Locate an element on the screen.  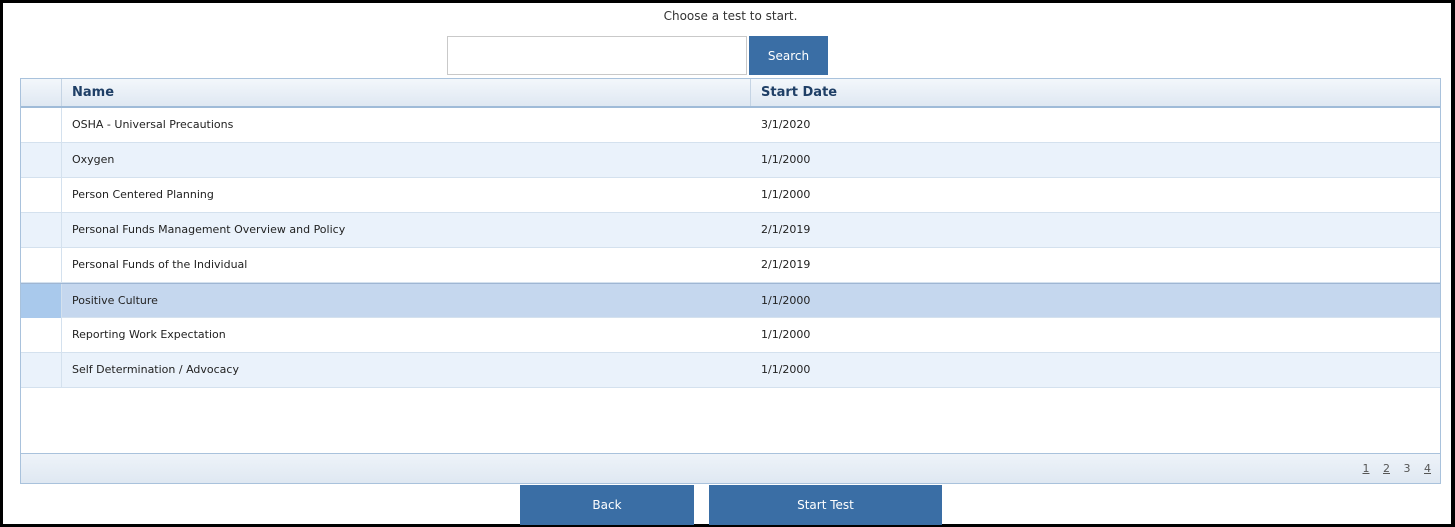
page-link-2: 2 is located at coordinates (1386, 468).